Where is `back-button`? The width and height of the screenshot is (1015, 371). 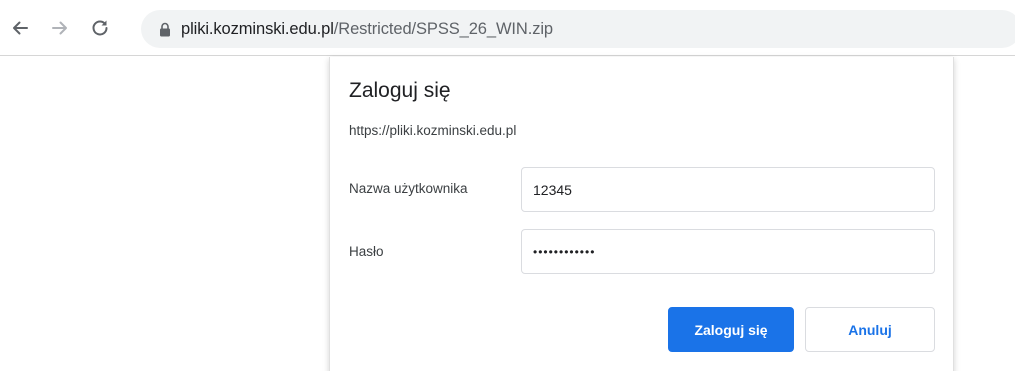
back-button is located at coordinates (20, 28).